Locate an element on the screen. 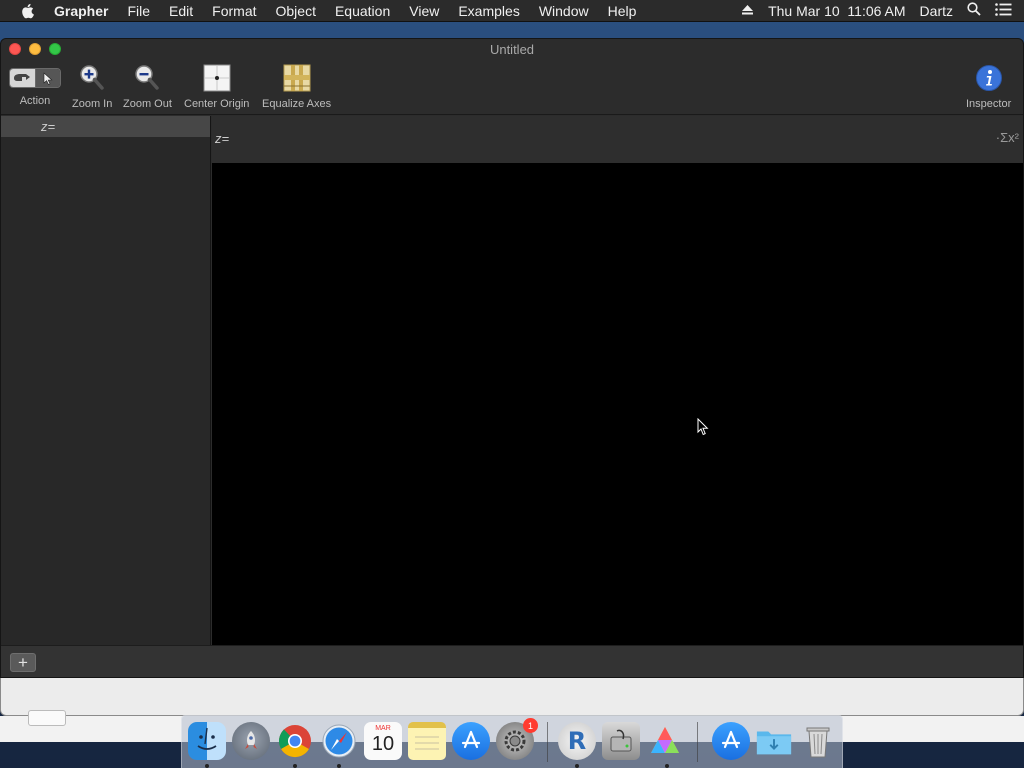  info-icon is located at coordinates (989, 78).